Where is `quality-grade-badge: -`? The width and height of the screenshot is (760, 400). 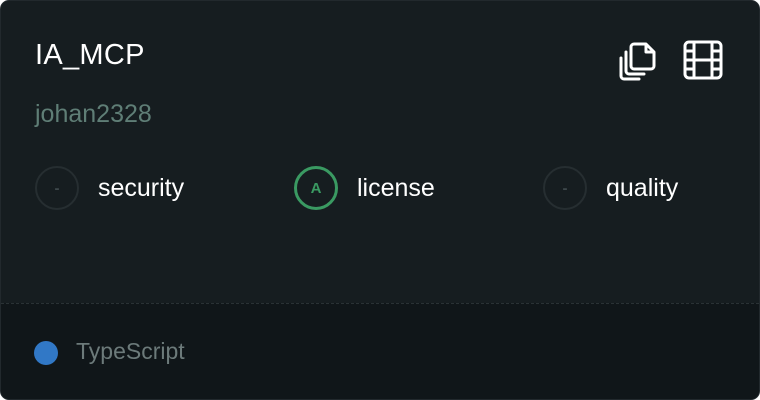 quality-grade-badge: - is located at coordinates (565, 188).